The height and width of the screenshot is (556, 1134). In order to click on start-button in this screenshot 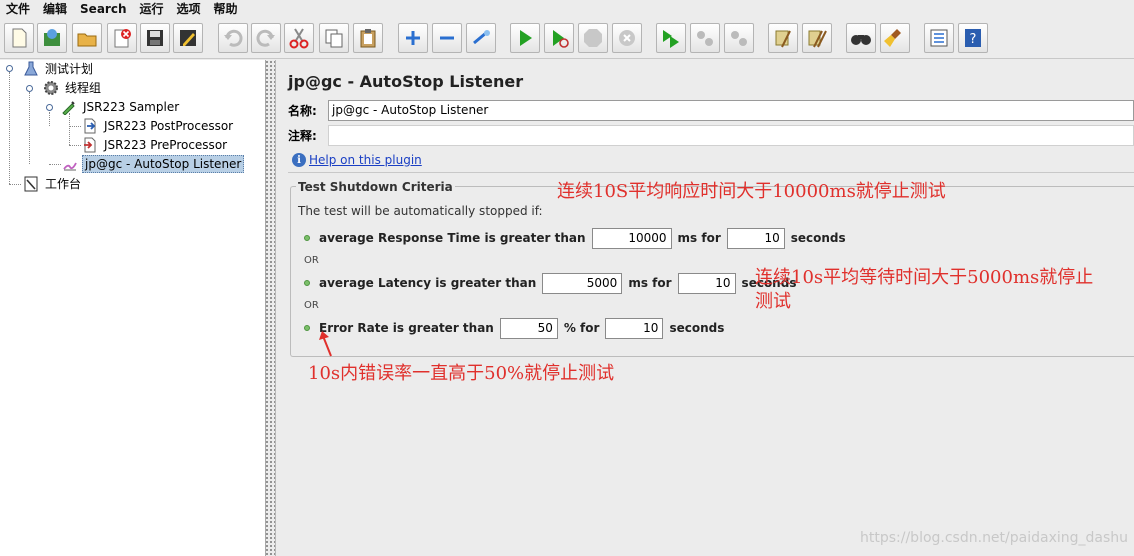, I will do `click(525, 38)`.